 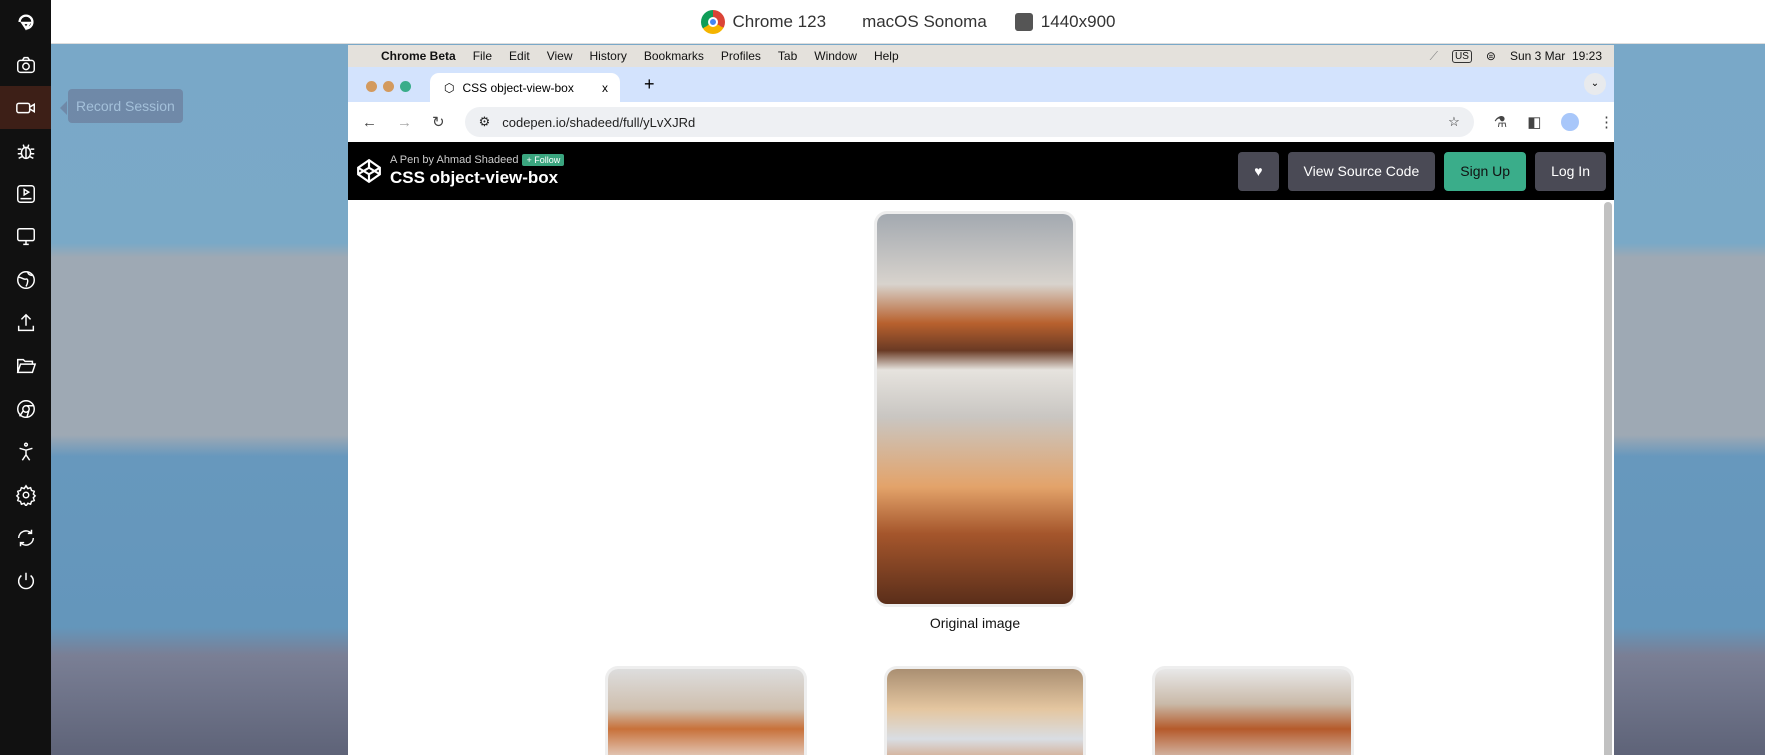 I want to click on address-bar: ⚙ codepen.io/shadeed/full/yLvXJRd ☆, so click(x=969, y=122).